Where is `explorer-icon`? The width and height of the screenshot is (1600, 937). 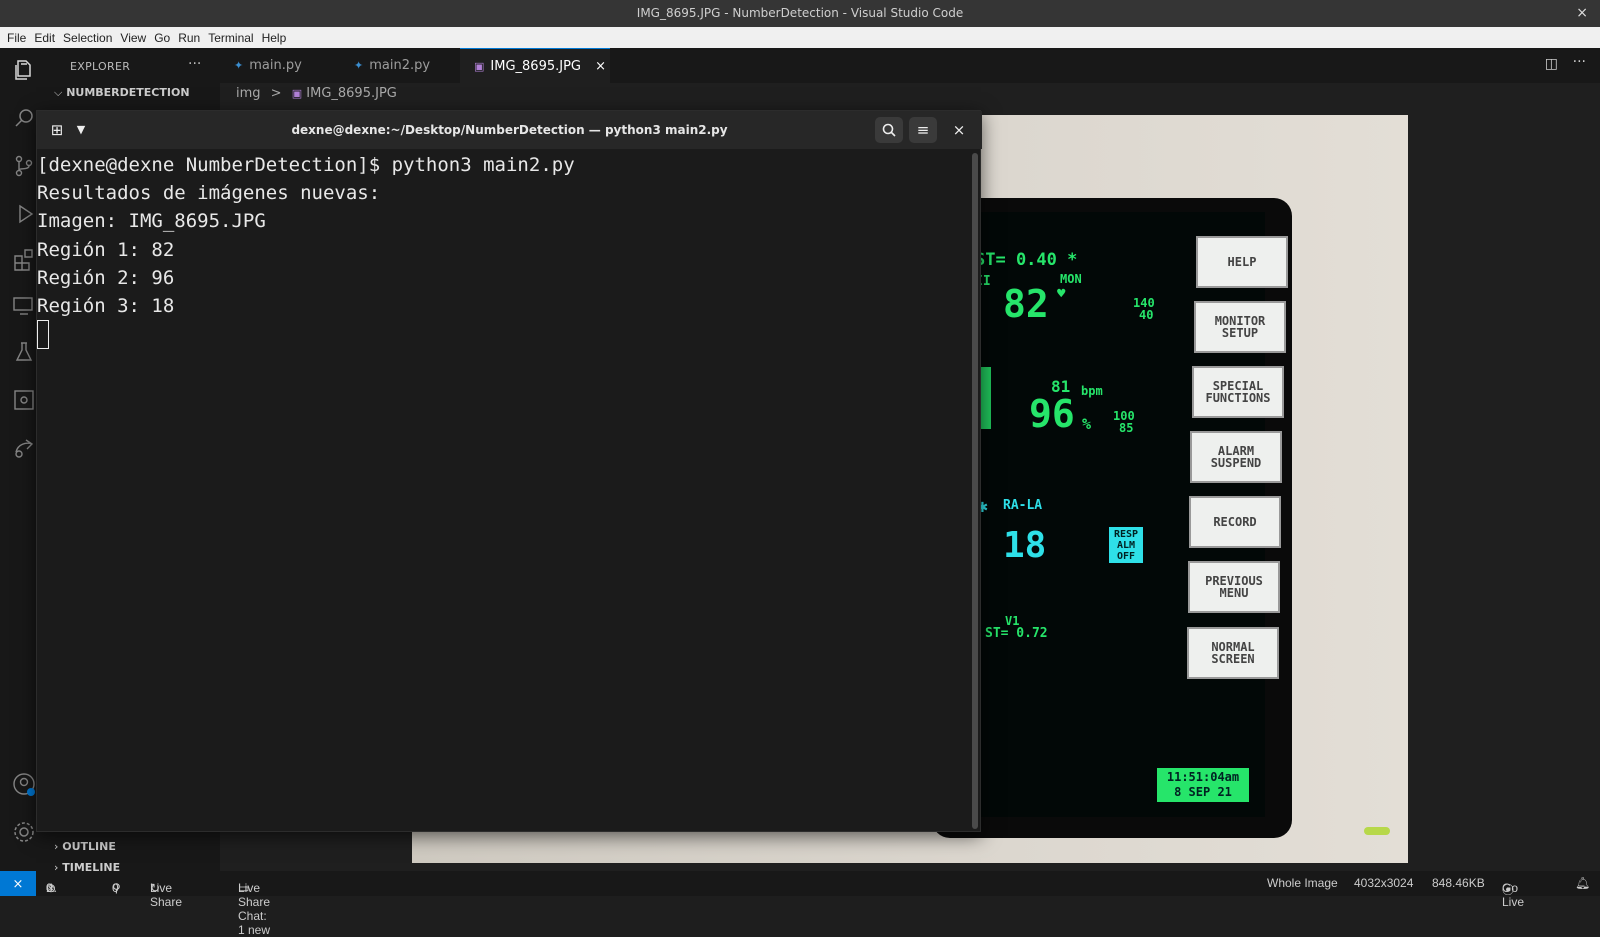
explorer-icon is located at coordinates (24, 70).